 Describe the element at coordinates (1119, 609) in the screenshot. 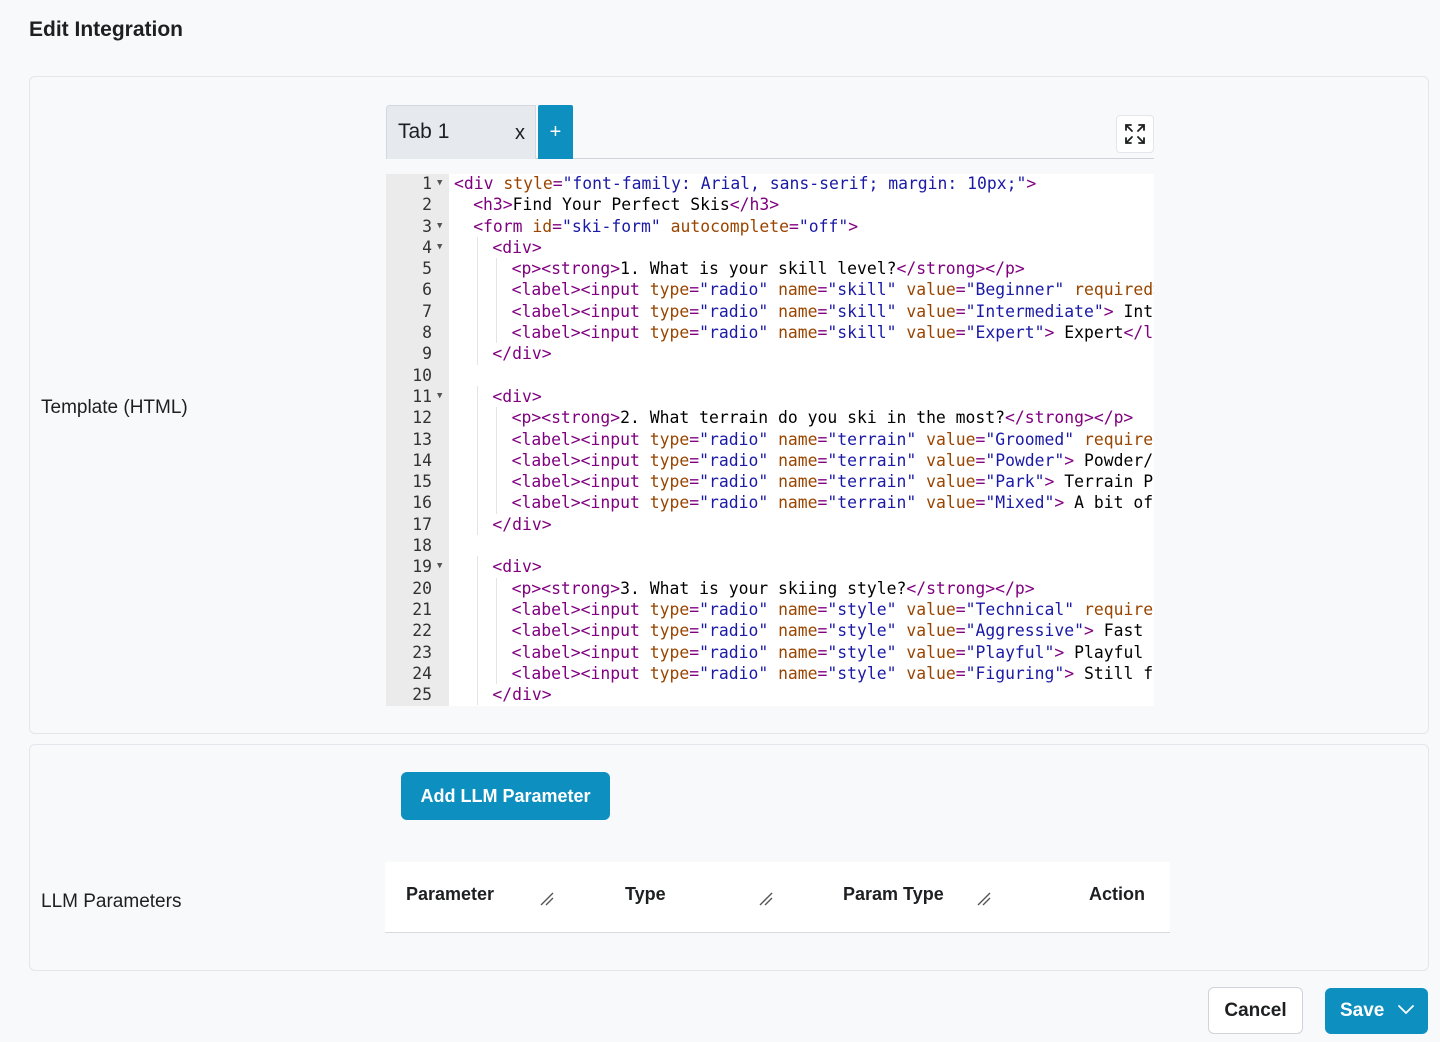

I see `code-token: required` at that location.